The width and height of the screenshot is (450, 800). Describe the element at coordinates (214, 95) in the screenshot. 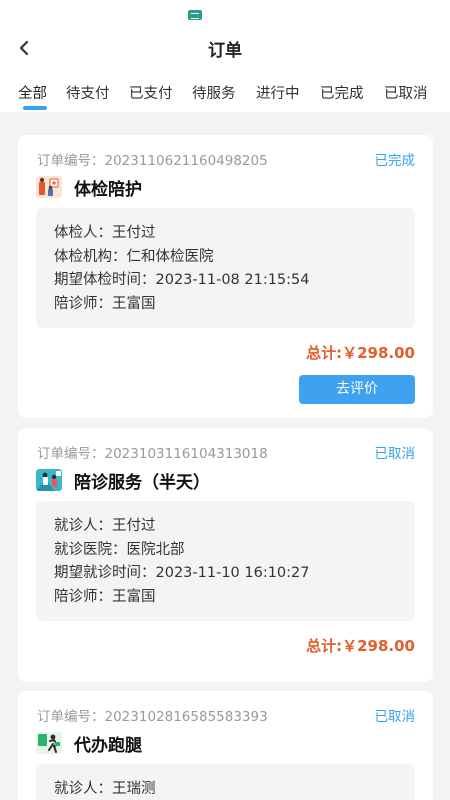

I see `tab-pending-service: 待服务` at that location.